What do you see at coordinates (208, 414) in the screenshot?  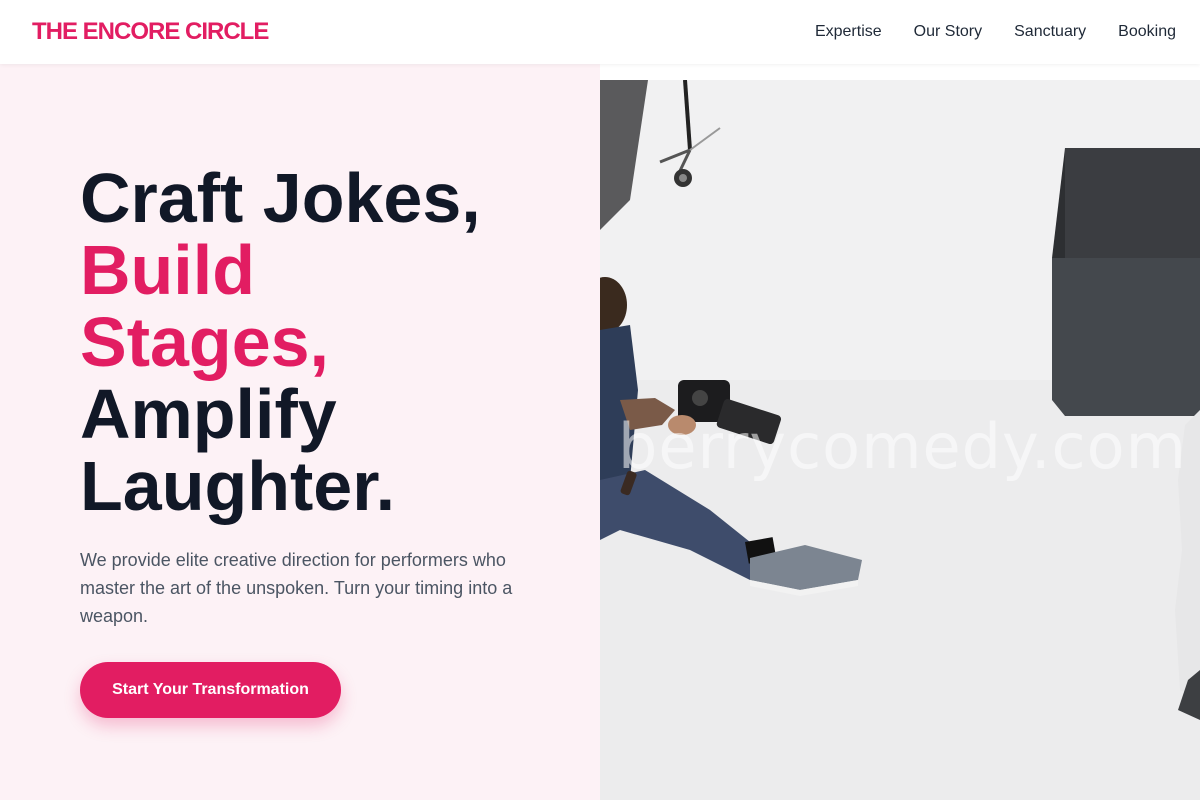 I see `headline-line-4: Amplify` at bounding box center [208, 414].